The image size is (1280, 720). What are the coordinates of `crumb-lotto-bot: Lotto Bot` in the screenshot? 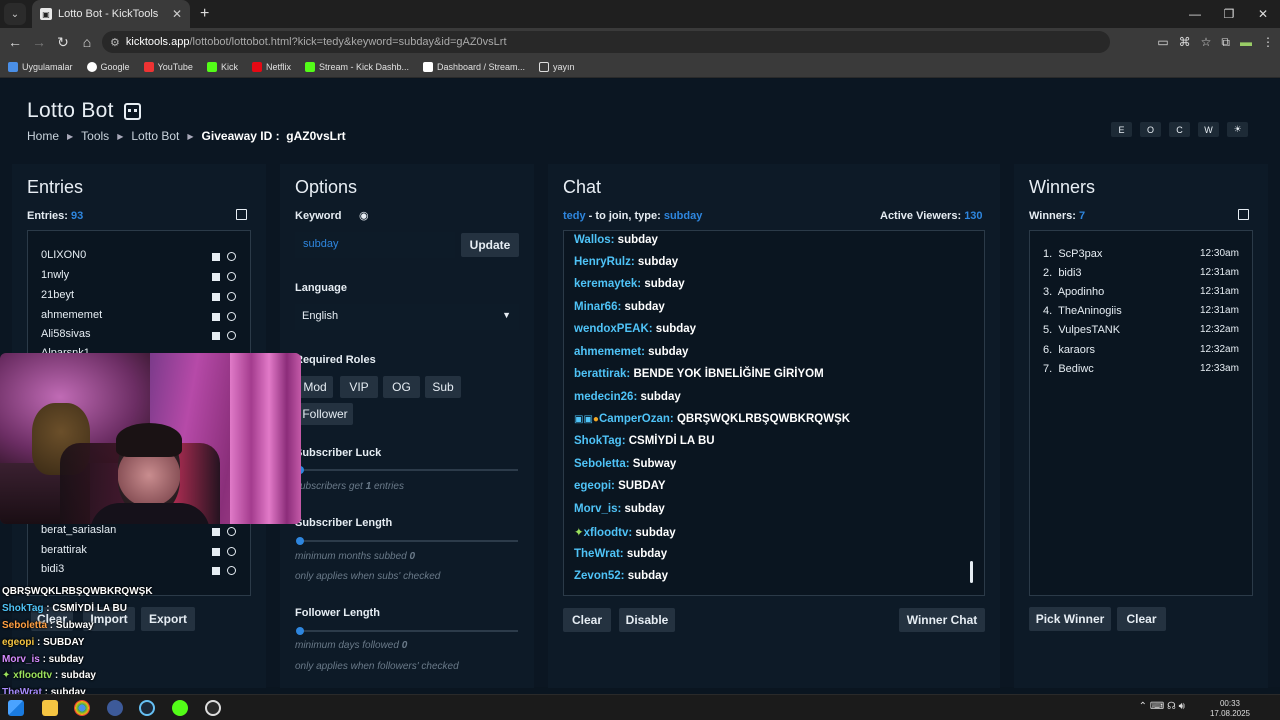 It's located at (155, 136).